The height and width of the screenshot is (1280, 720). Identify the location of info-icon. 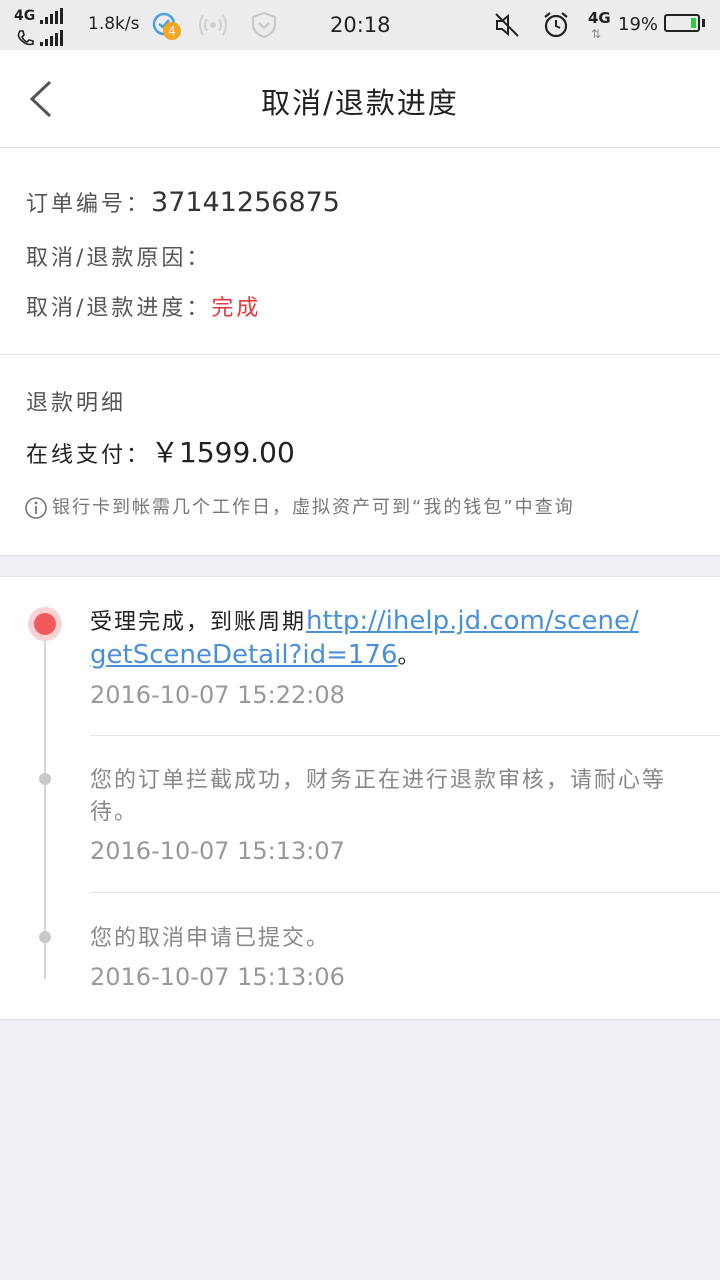
(36, 508).